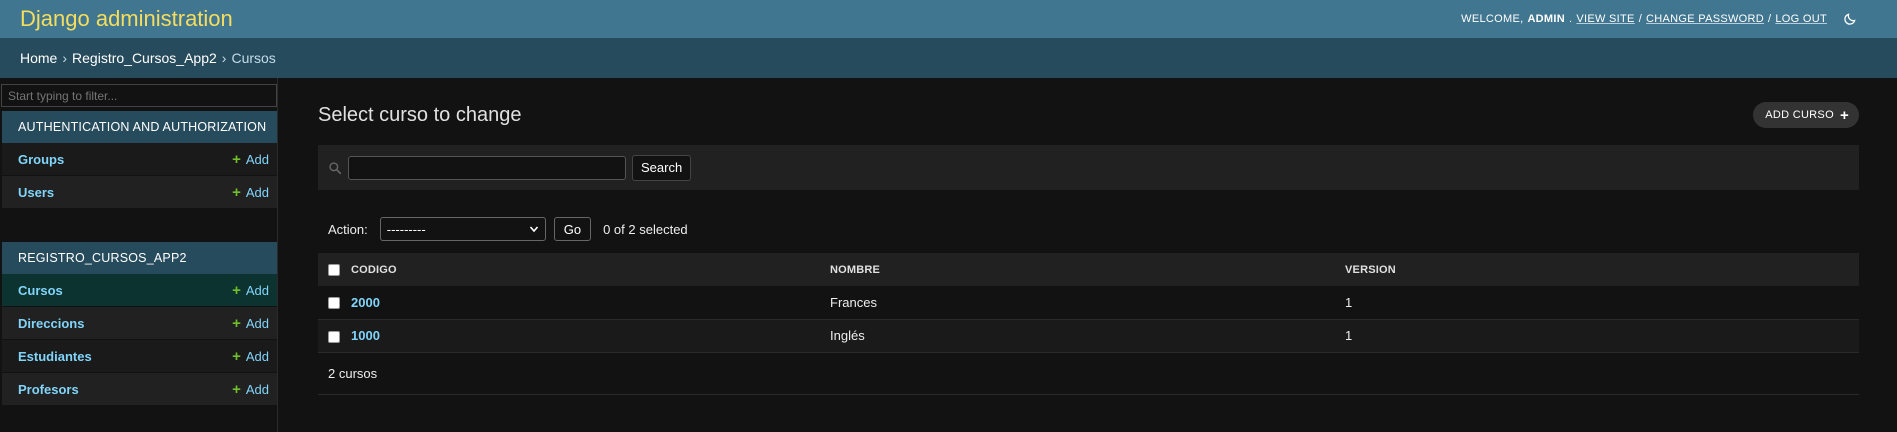 The width and height of the screenshot is (1897, 432). I want to click on page-title: Select curso to change, so click(420, 114).